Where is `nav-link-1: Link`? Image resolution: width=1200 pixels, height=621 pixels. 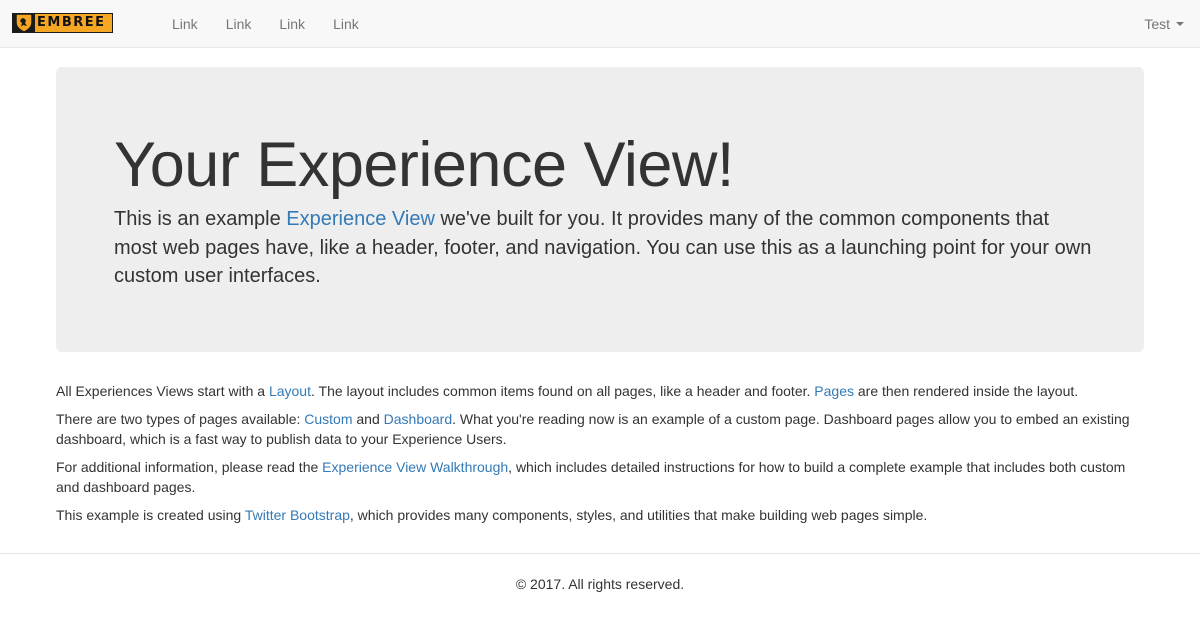
nav-link-1: Link is located at coordinates (185, 24).